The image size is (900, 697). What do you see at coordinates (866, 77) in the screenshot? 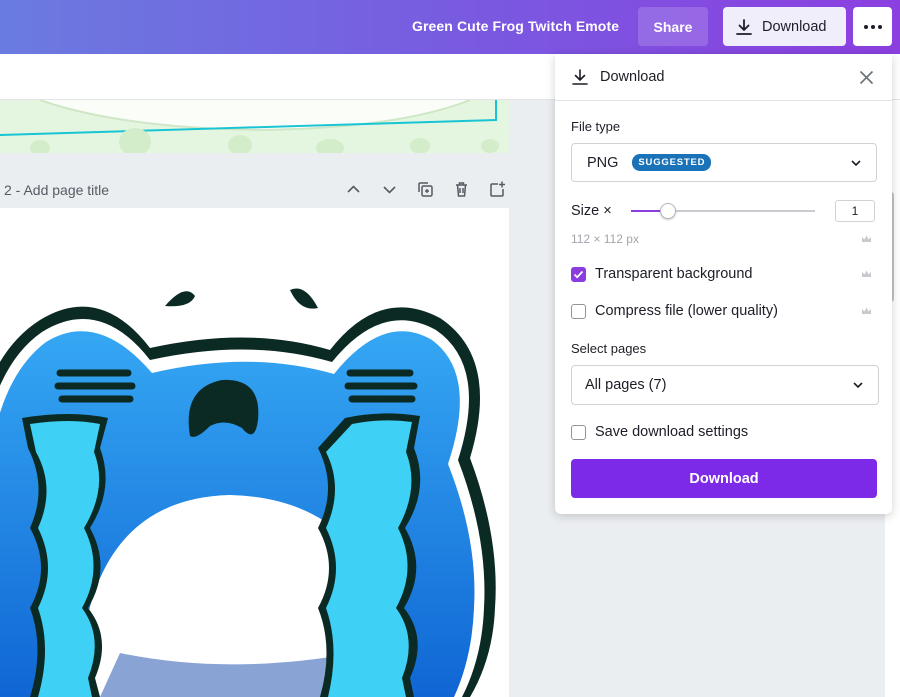
I see `close-icon` at bounding box center [866, 77].